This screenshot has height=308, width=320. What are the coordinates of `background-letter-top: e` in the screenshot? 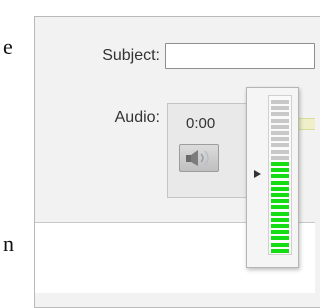 It's located at (8, 46).